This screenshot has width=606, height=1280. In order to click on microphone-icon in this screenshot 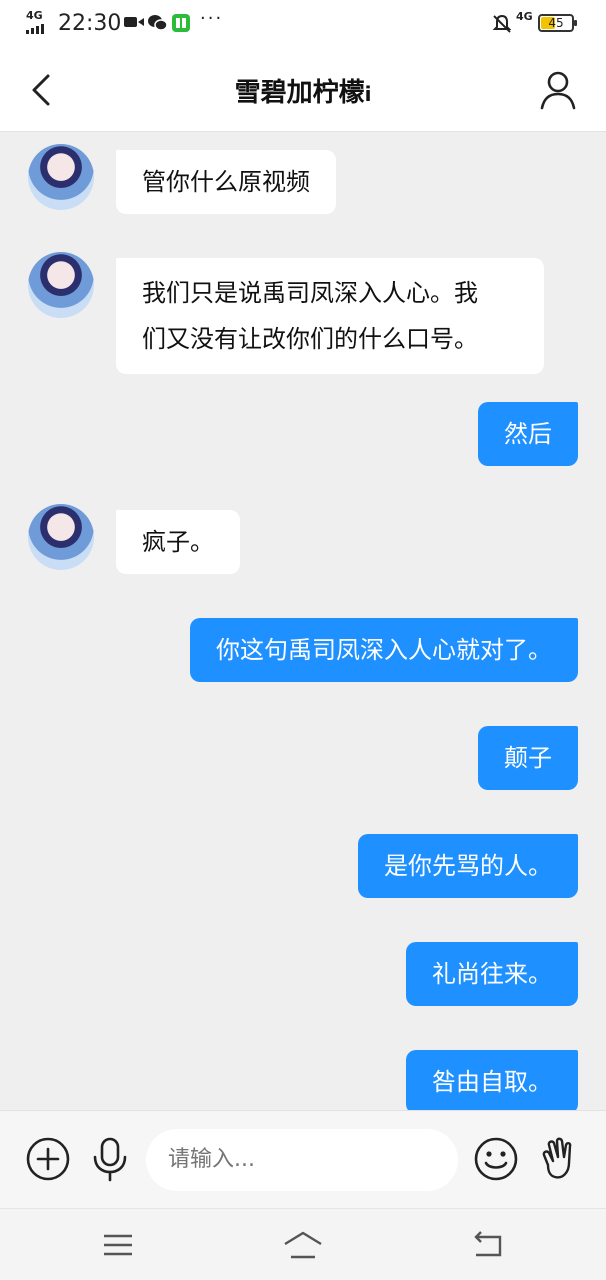, I will do `click(110, 1159)`.